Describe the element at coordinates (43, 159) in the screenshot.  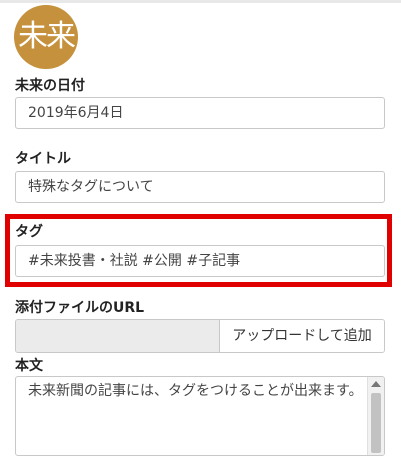
I see `title-label: タイトル` at that location.